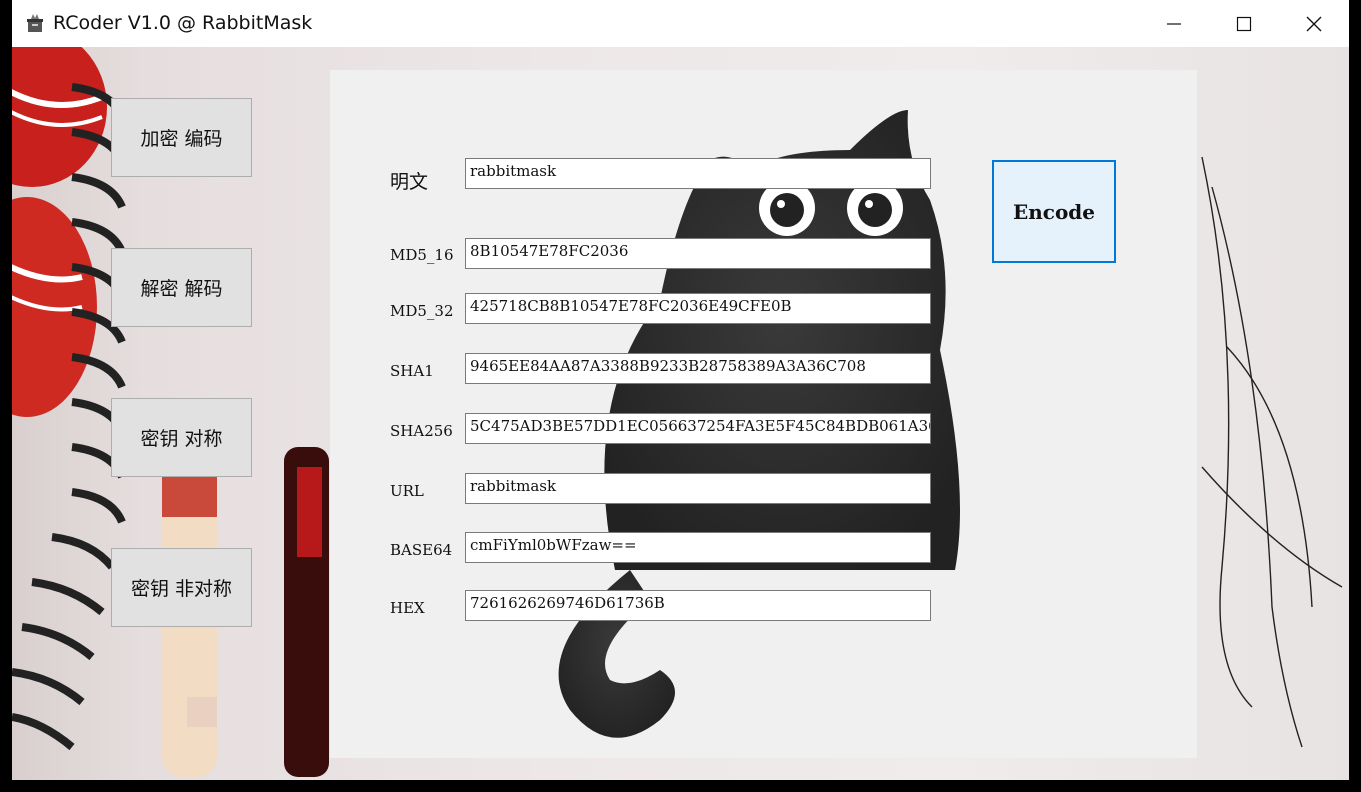 The image size is (1361, 792). I want to click on close-icon, so click(1314, 23).